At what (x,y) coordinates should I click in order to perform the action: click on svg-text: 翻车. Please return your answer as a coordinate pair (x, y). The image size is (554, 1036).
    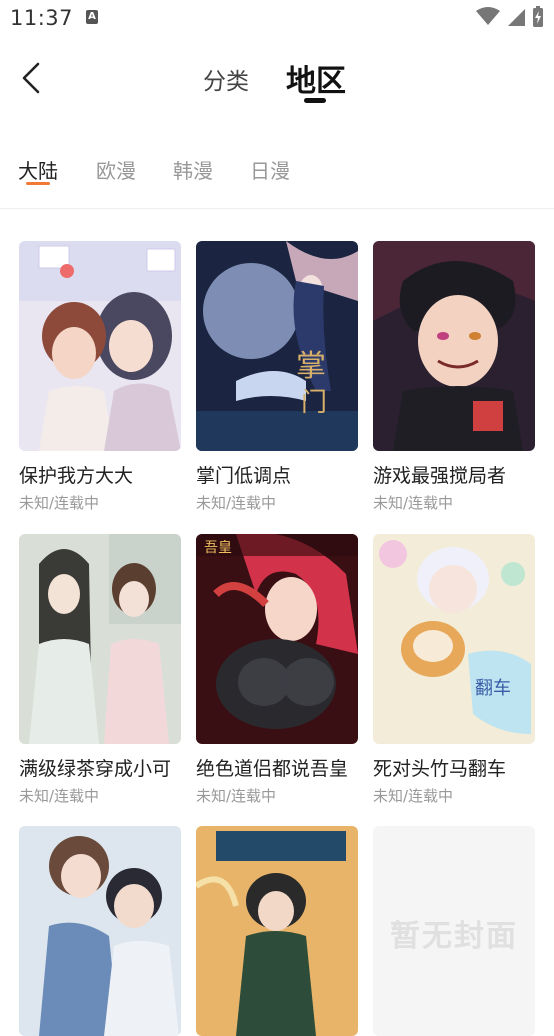
    Looking at the image, I should click on (493, 688).